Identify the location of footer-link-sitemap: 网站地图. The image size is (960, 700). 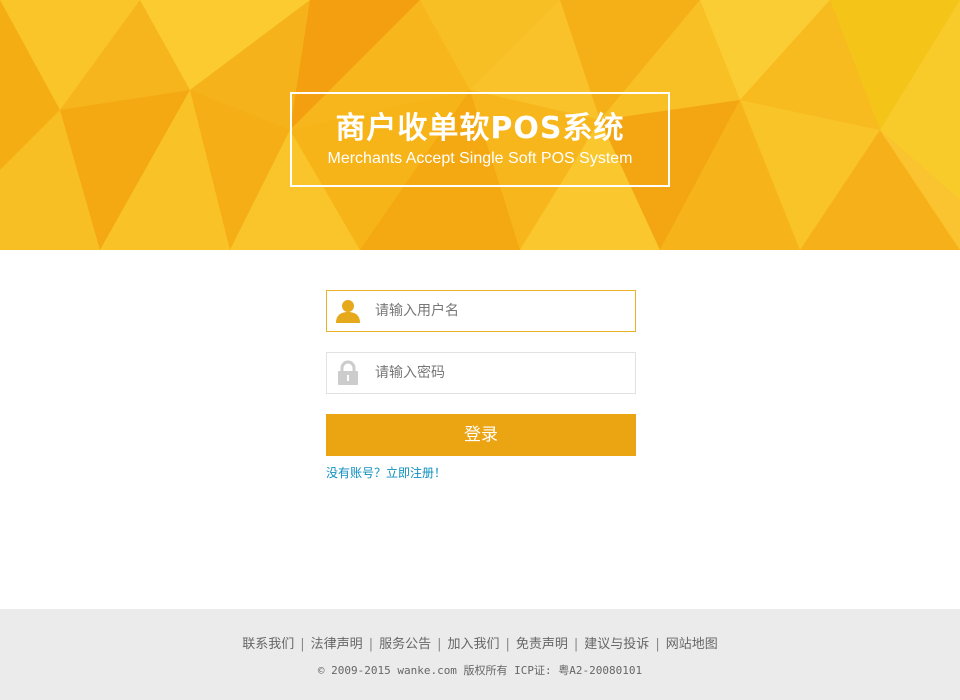
(692, 644).